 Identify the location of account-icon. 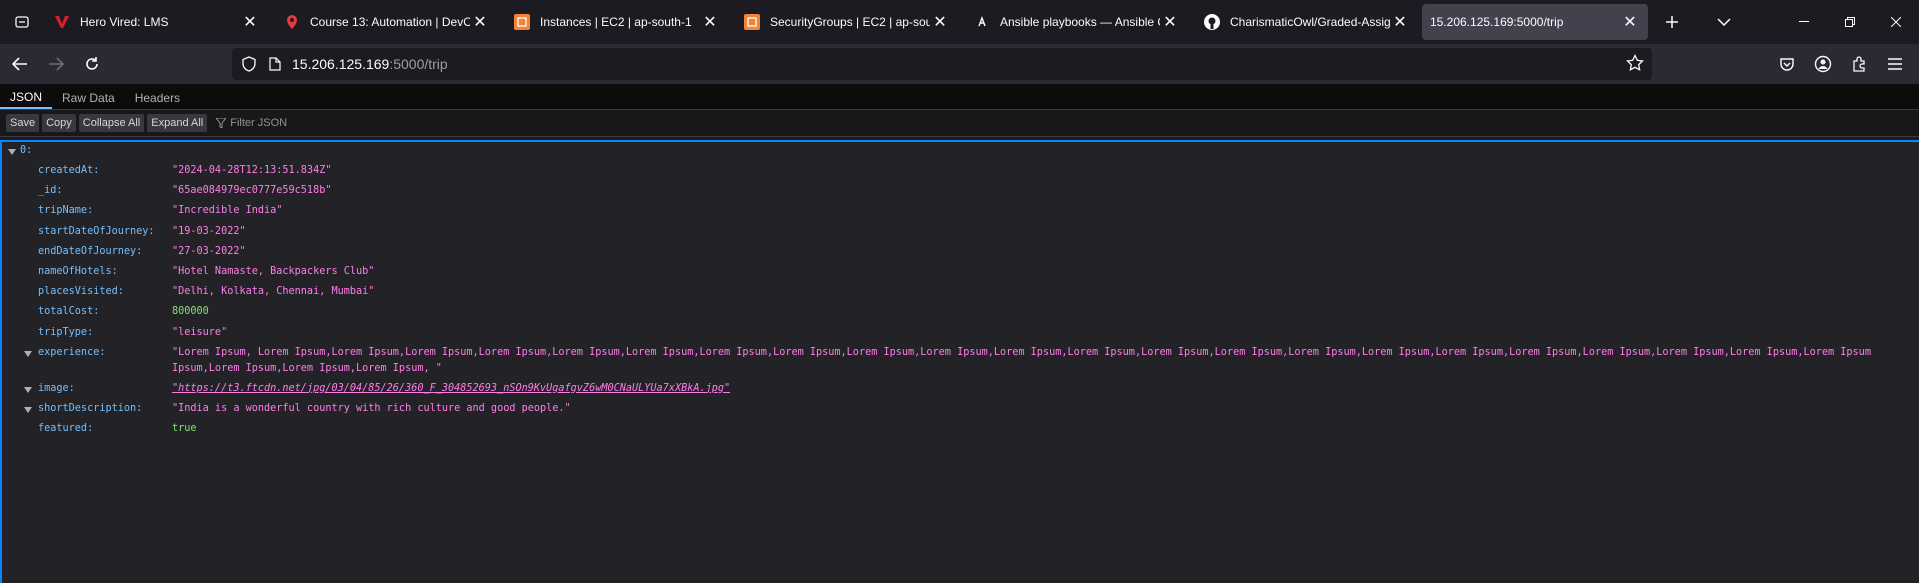
(1823, 64).